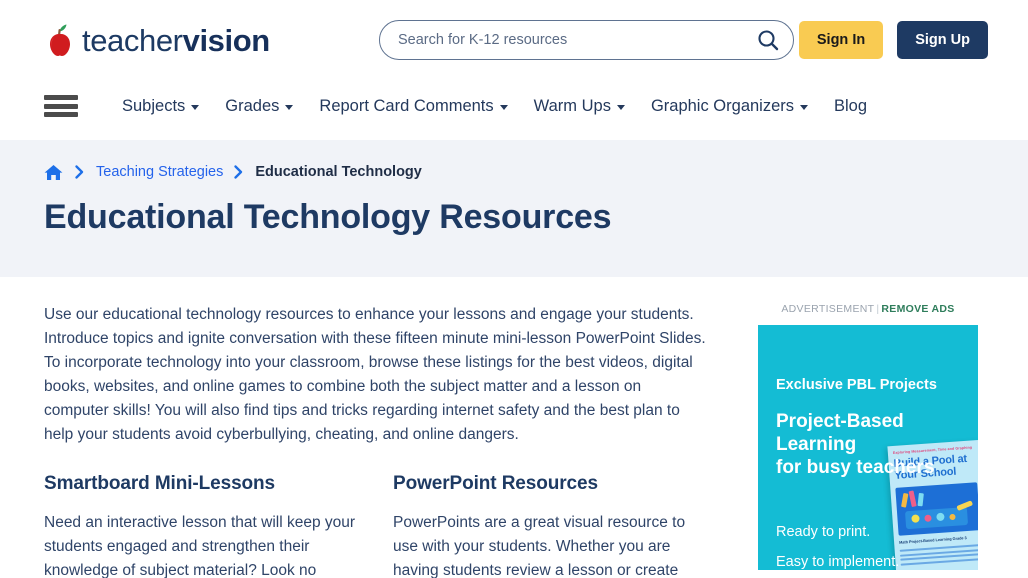  What do you see at coordinates (54, 172) in the screenshot?
I see `home-icon` at bounding box center [54, 172].